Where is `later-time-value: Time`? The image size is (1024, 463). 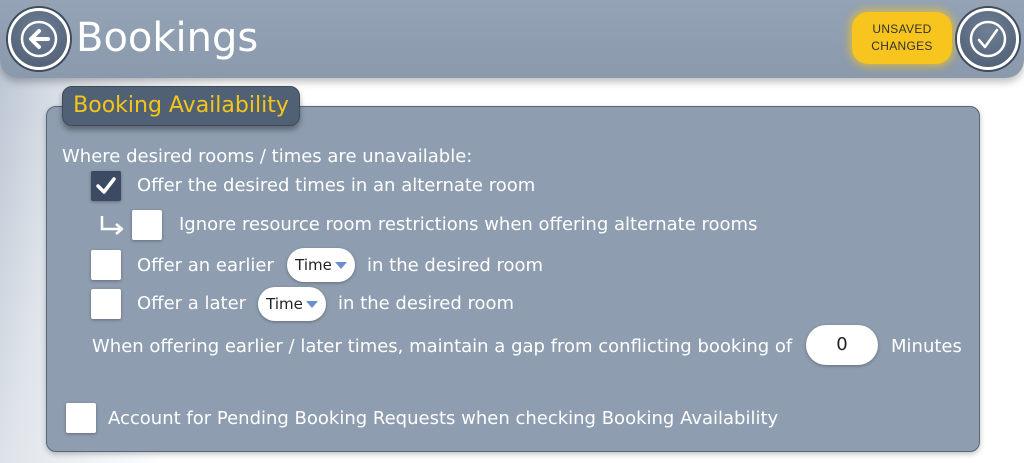
later-time-value: Time is located at coordinates (284, 304).